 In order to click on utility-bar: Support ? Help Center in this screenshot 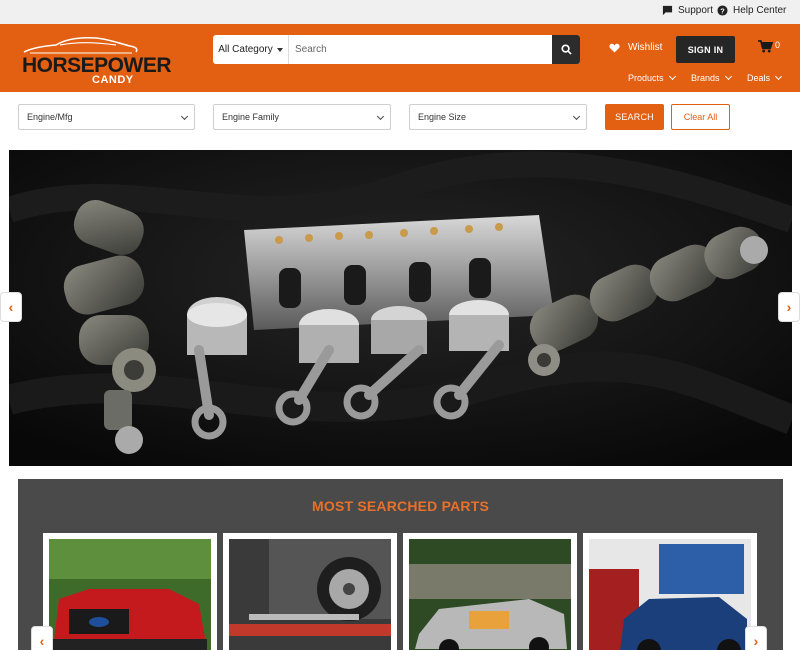, I will do `click(400, 12)`.